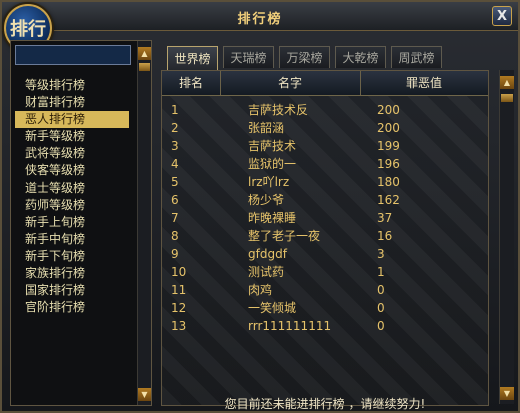 Image resolution: width=520 pixels, height=413 pixels. What do you see at coordinates (325, 164) in the screenshot?
I see `table-row: 4 监狱的一 196` at bounding box center [325, 164].